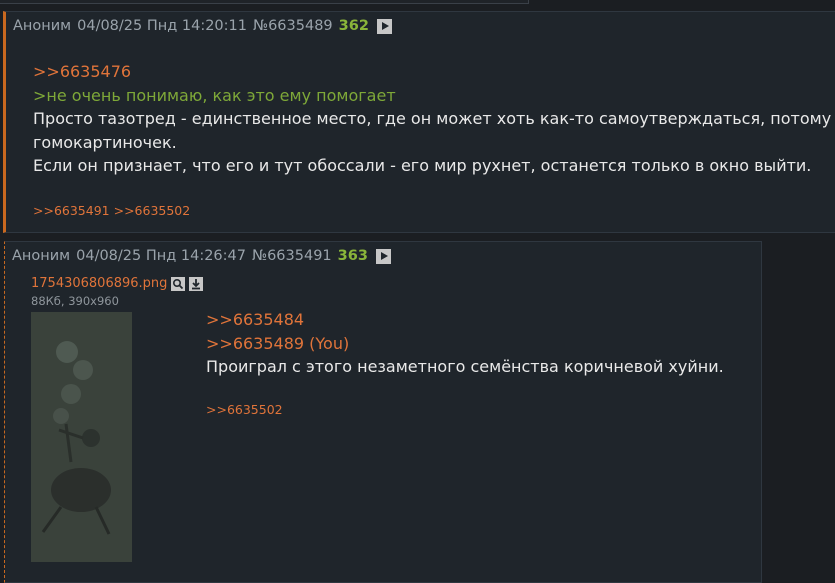 The image size is (835, 583). Describe the element at coordinates (432, 72) in the screenshot. I see `reply-link: >>6635476` at that location.